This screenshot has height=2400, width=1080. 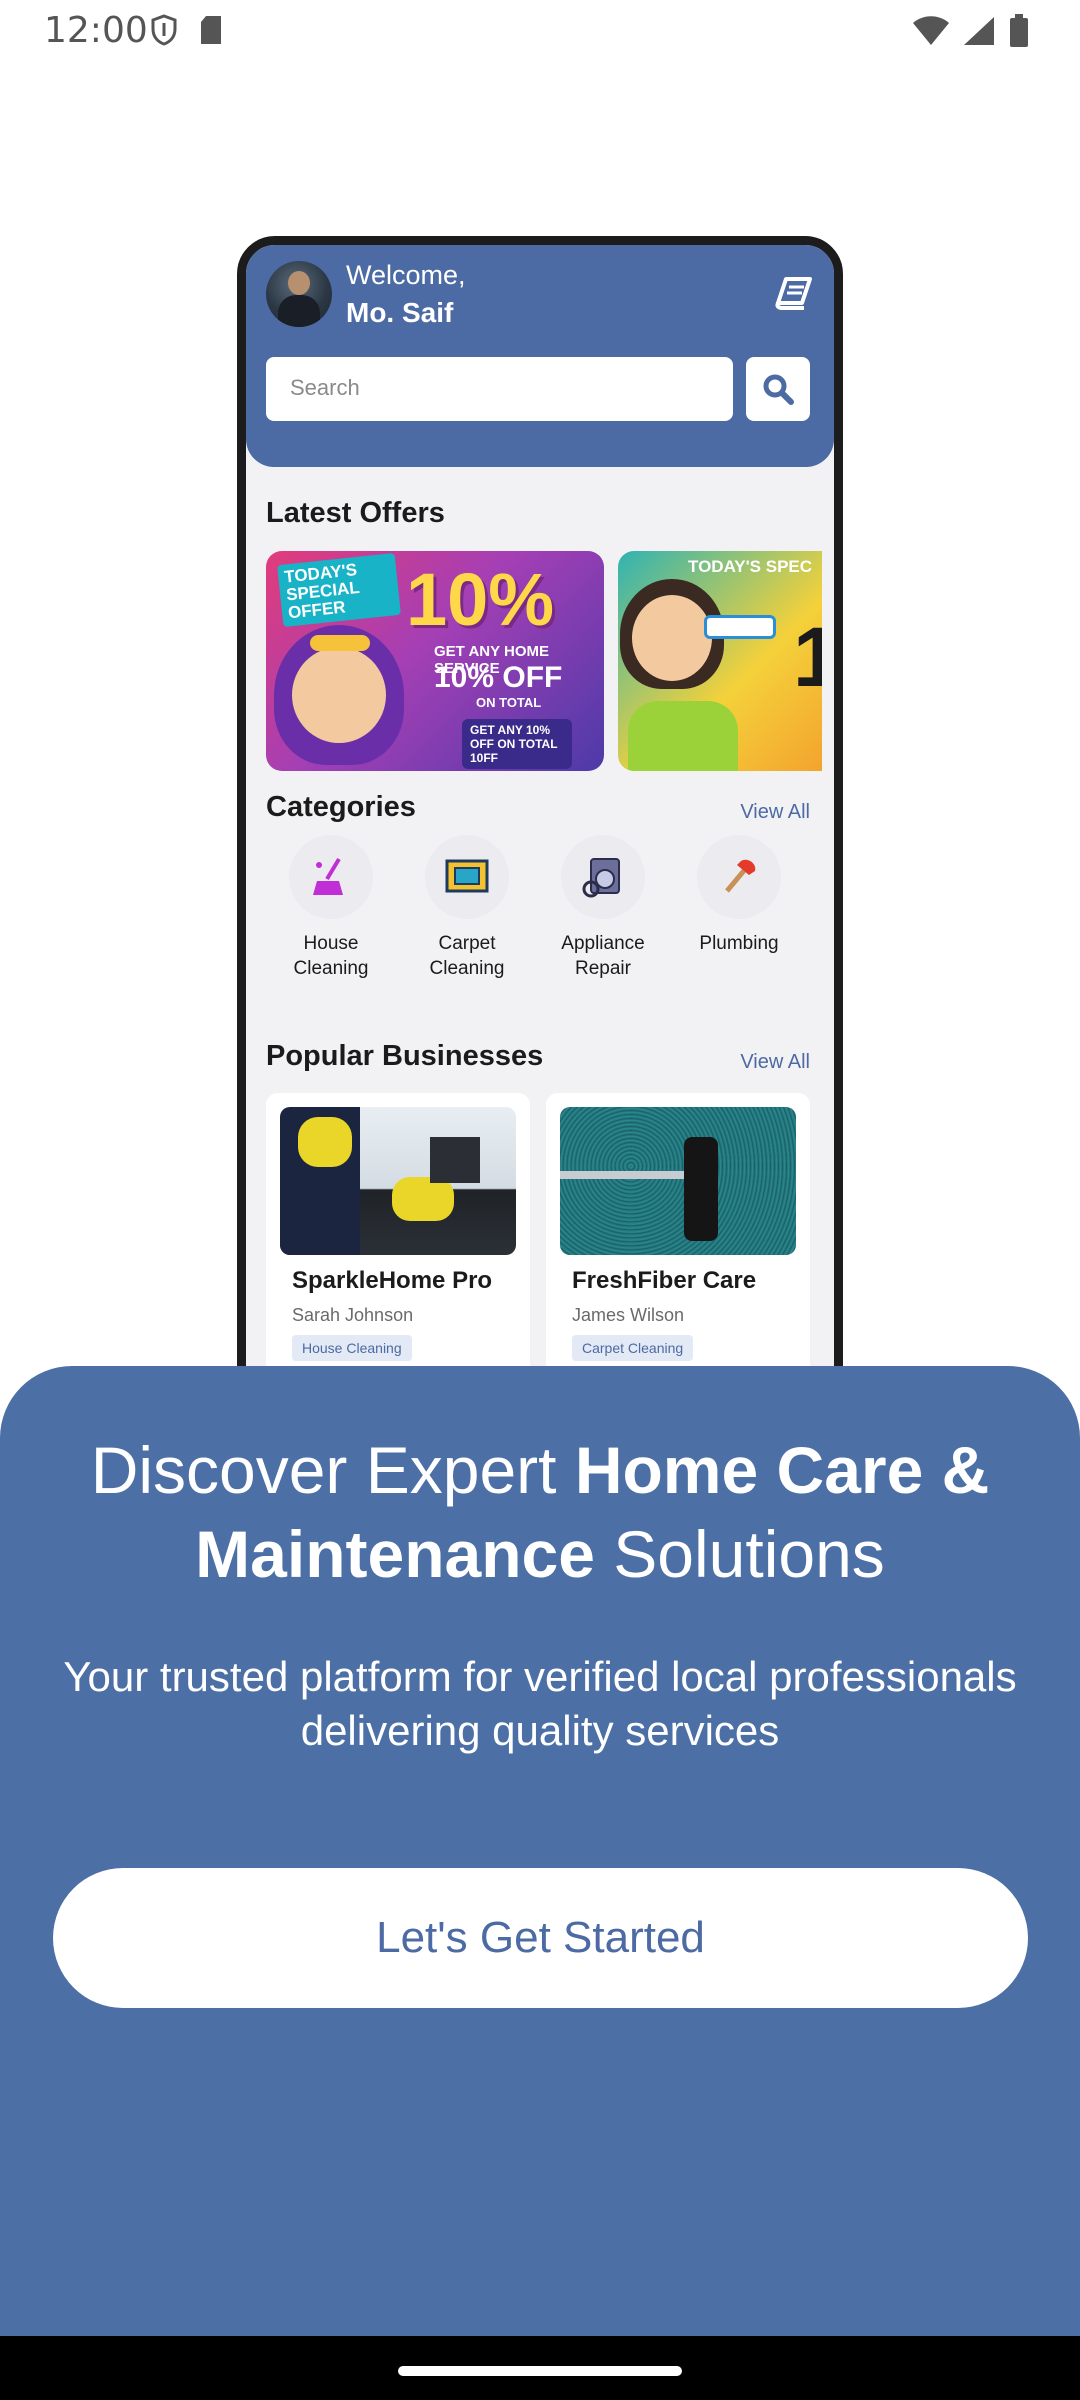 I want to click on category-plumbing: Plumbing, so click(x=739, y=895).